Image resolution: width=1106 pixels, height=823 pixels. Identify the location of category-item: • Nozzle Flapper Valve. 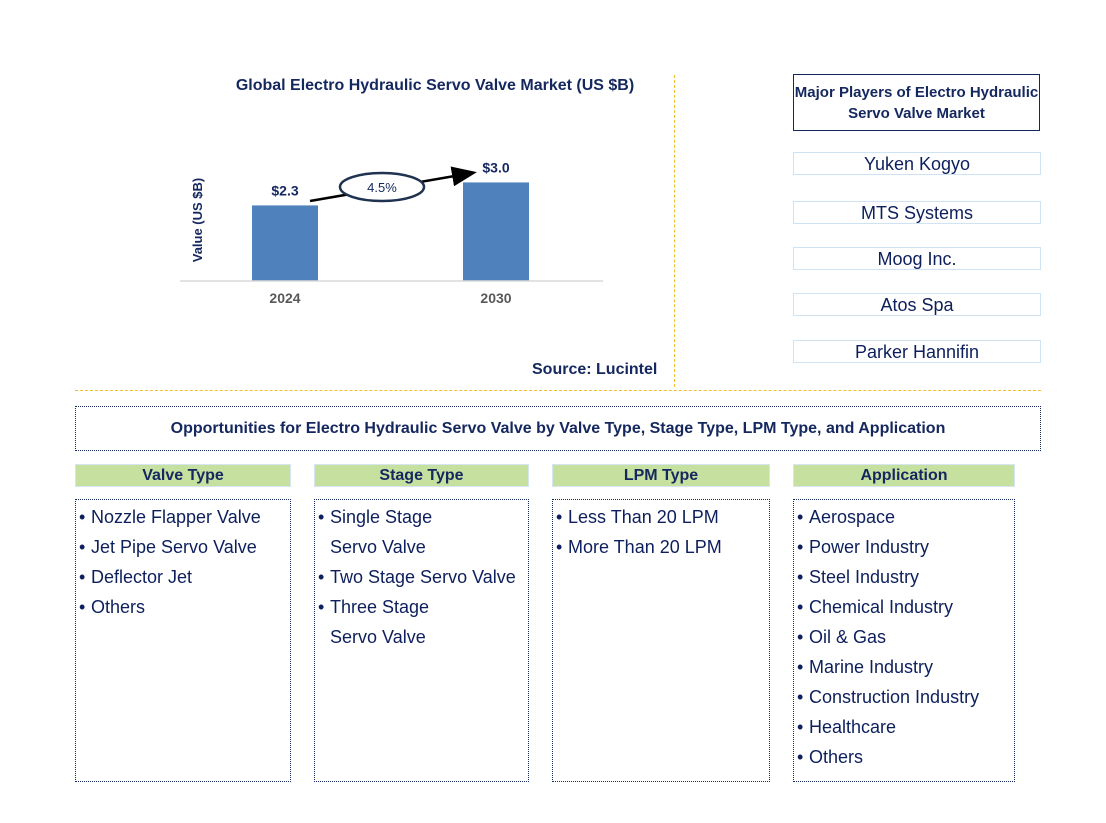
(184, 517).